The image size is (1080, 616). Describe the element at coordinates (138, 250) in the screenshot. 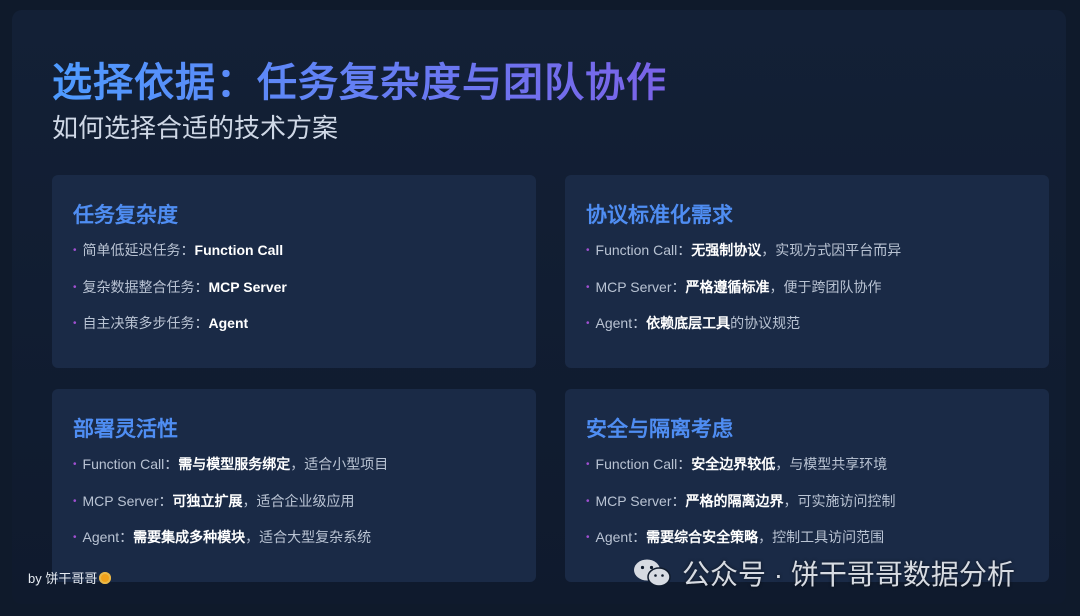

I see `item-prefix: 简单低延迟任务：` at that location.